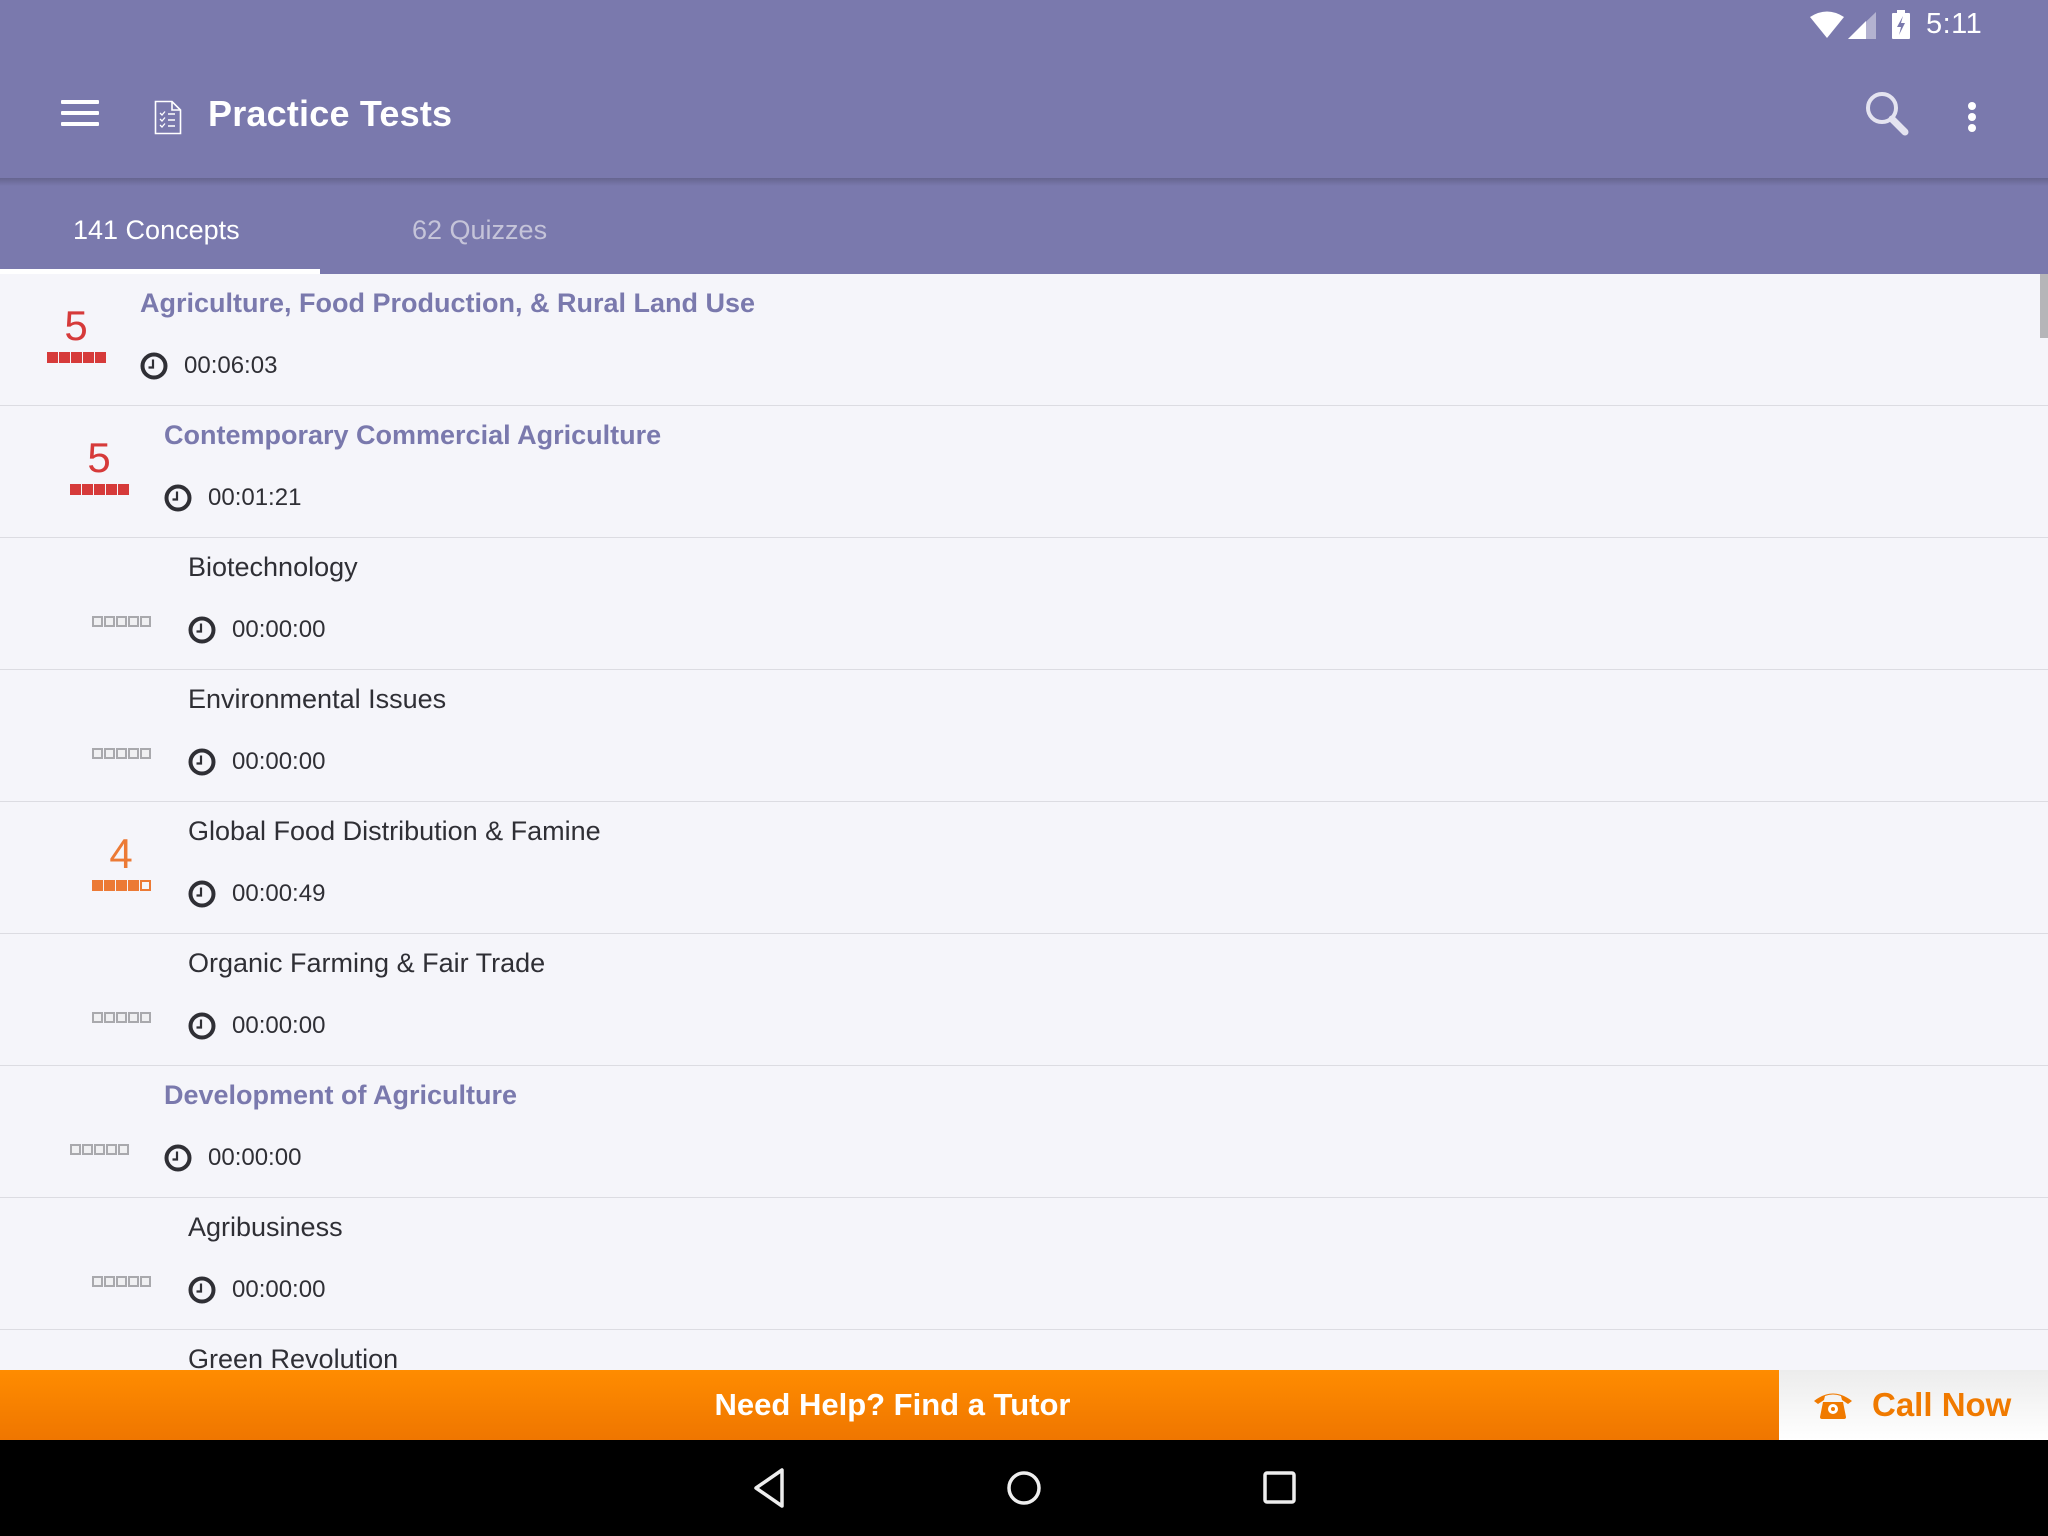  Describe the element at coordinates (1024, 1132) in the screenshot. I see `concept-row: Development of Agriculture 00:00:00` at that location.